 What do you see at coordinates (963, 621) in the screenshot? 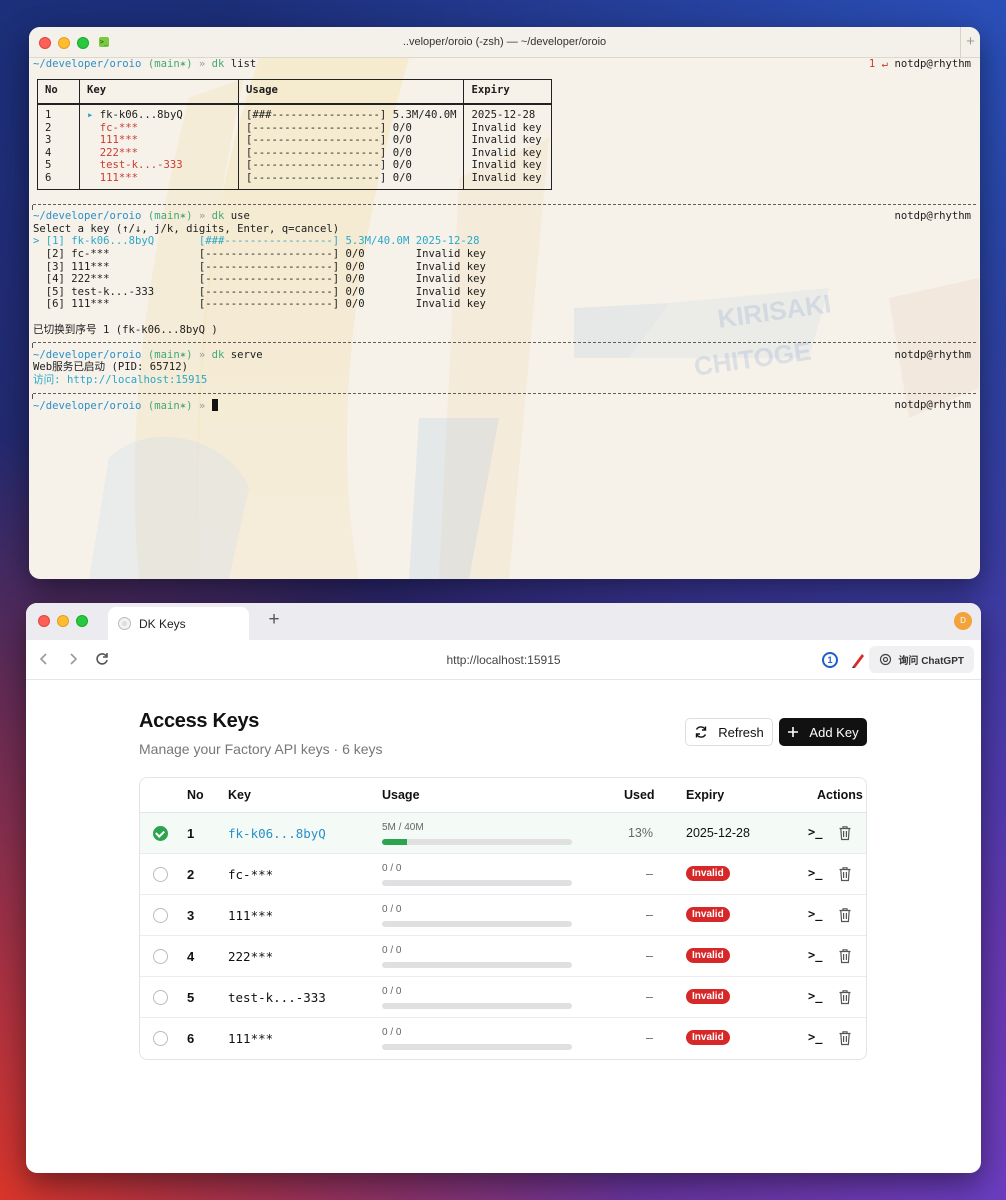
I see `profile-avatar: D` at bounding box center [963, 621].